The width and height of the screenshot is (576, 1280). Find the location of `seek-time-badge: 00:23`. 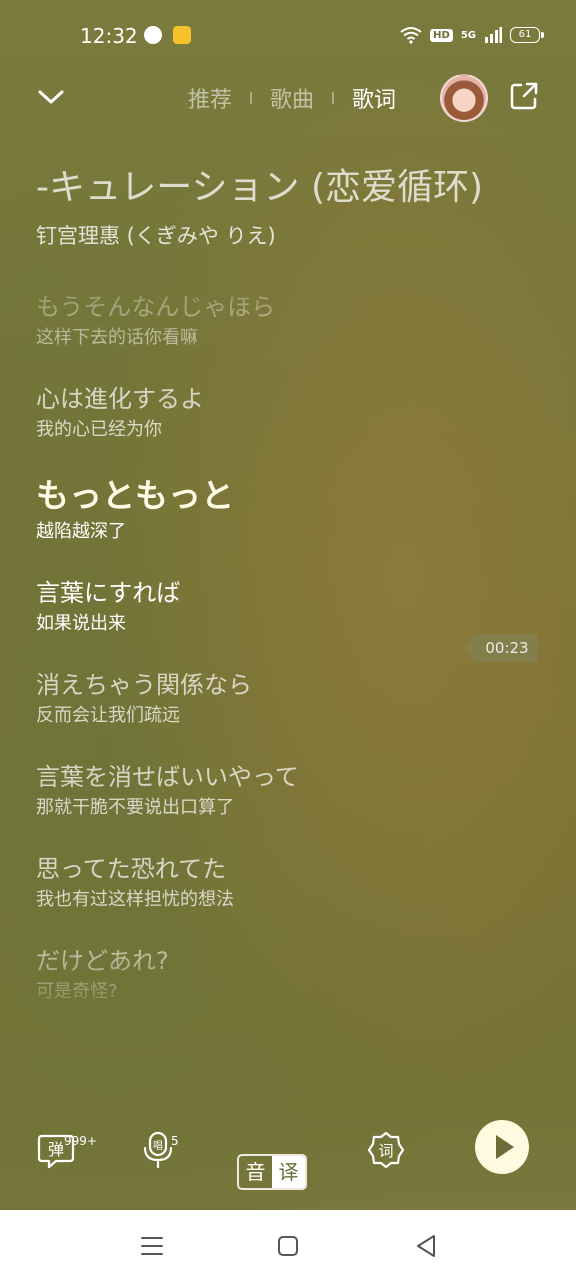

seek-time-badge: 00:23 is located at coordinates (501, 648).